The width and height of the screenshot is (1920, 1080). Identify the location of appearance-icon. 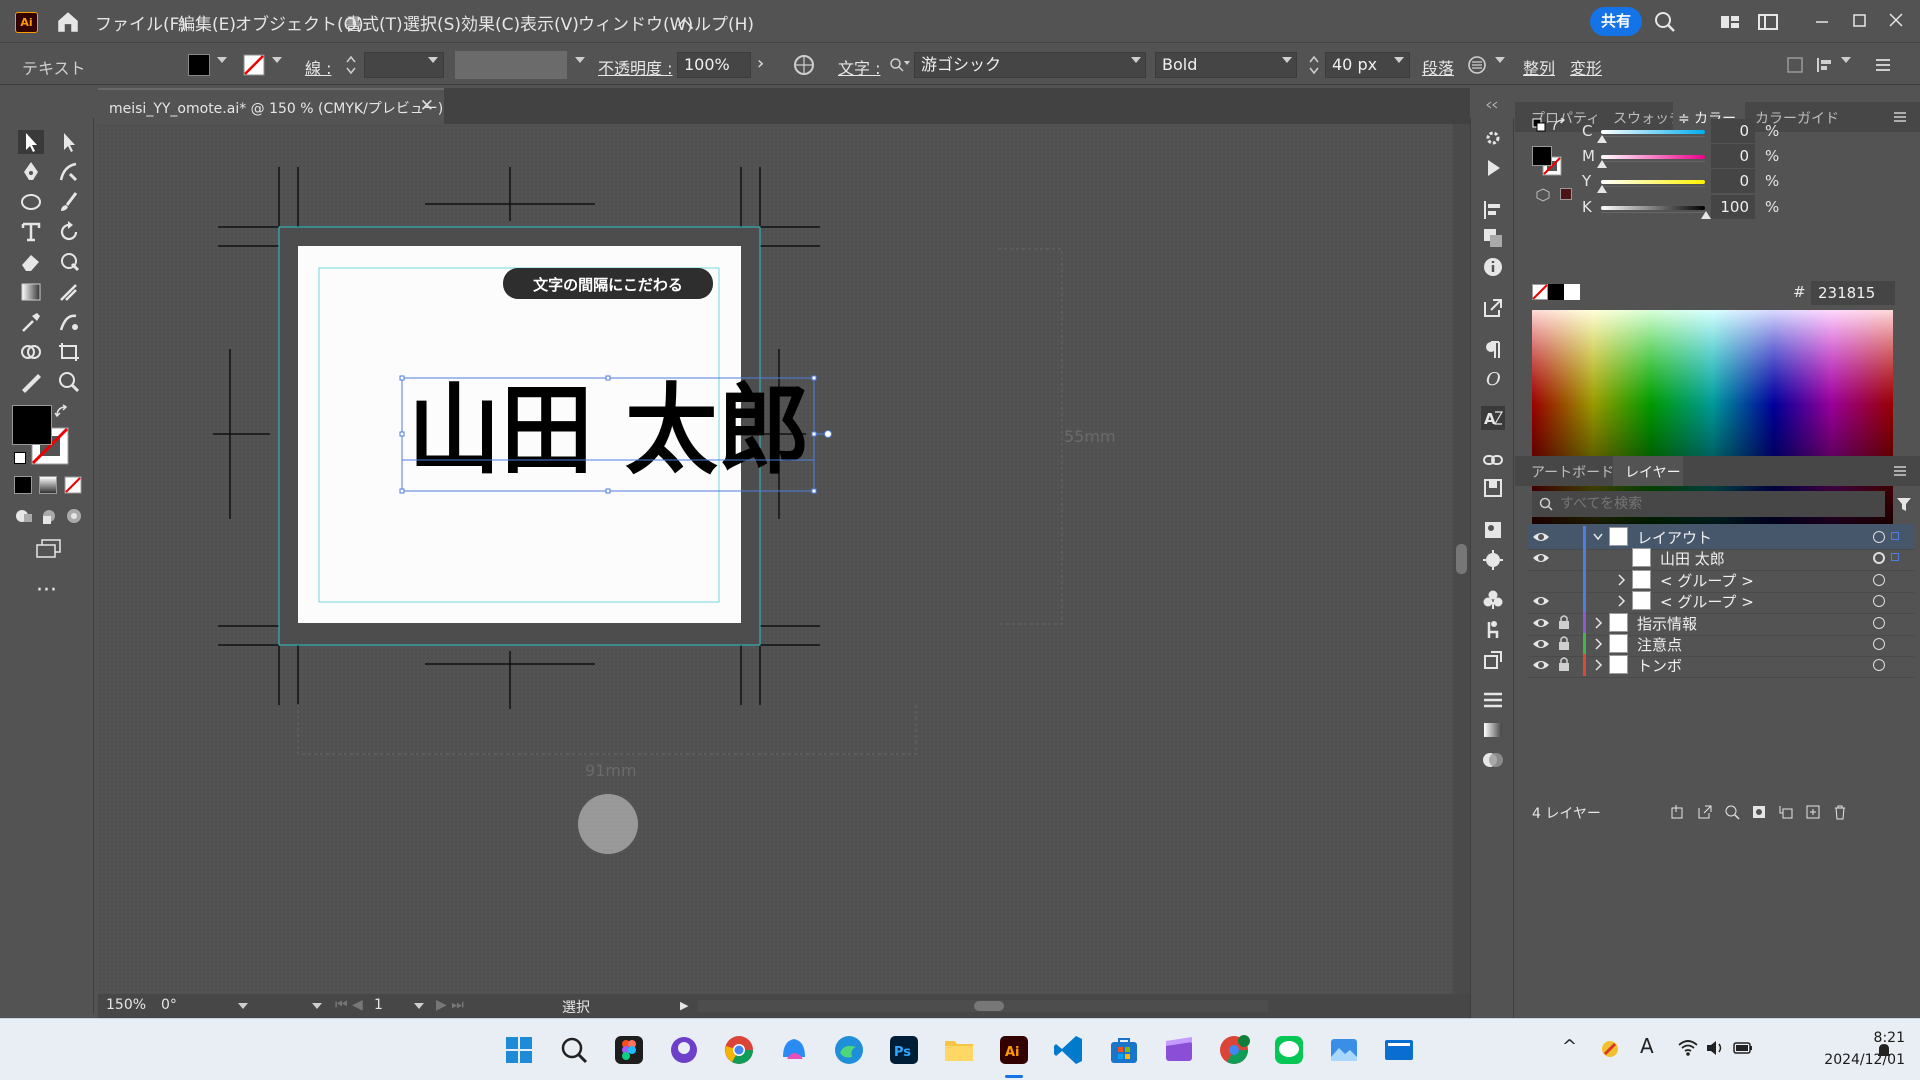
(1493, 560).